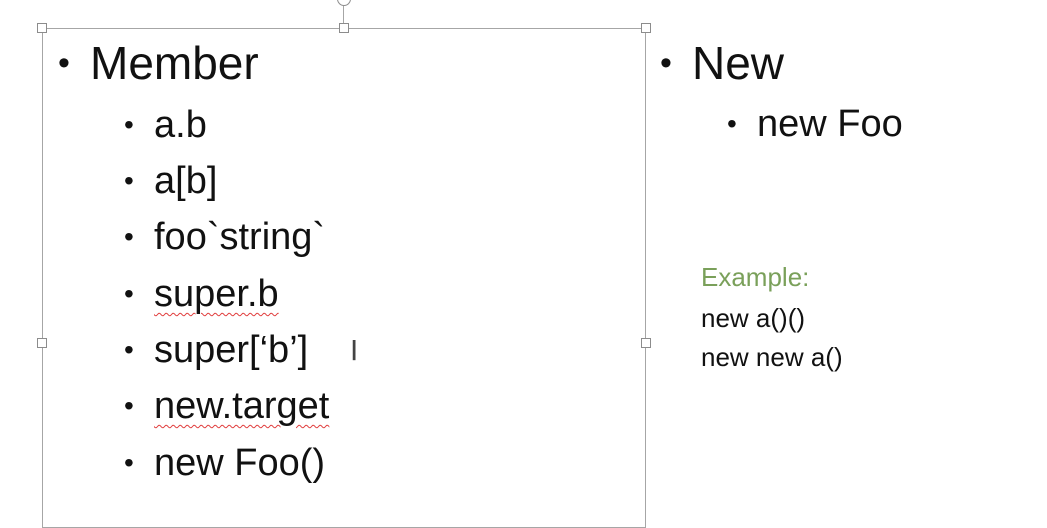 The height and width of the screenshot is (528, 1047). Describe the element at coordinates (343, 15) in the screenshot. I see `rotate-handle-stem` at that location.